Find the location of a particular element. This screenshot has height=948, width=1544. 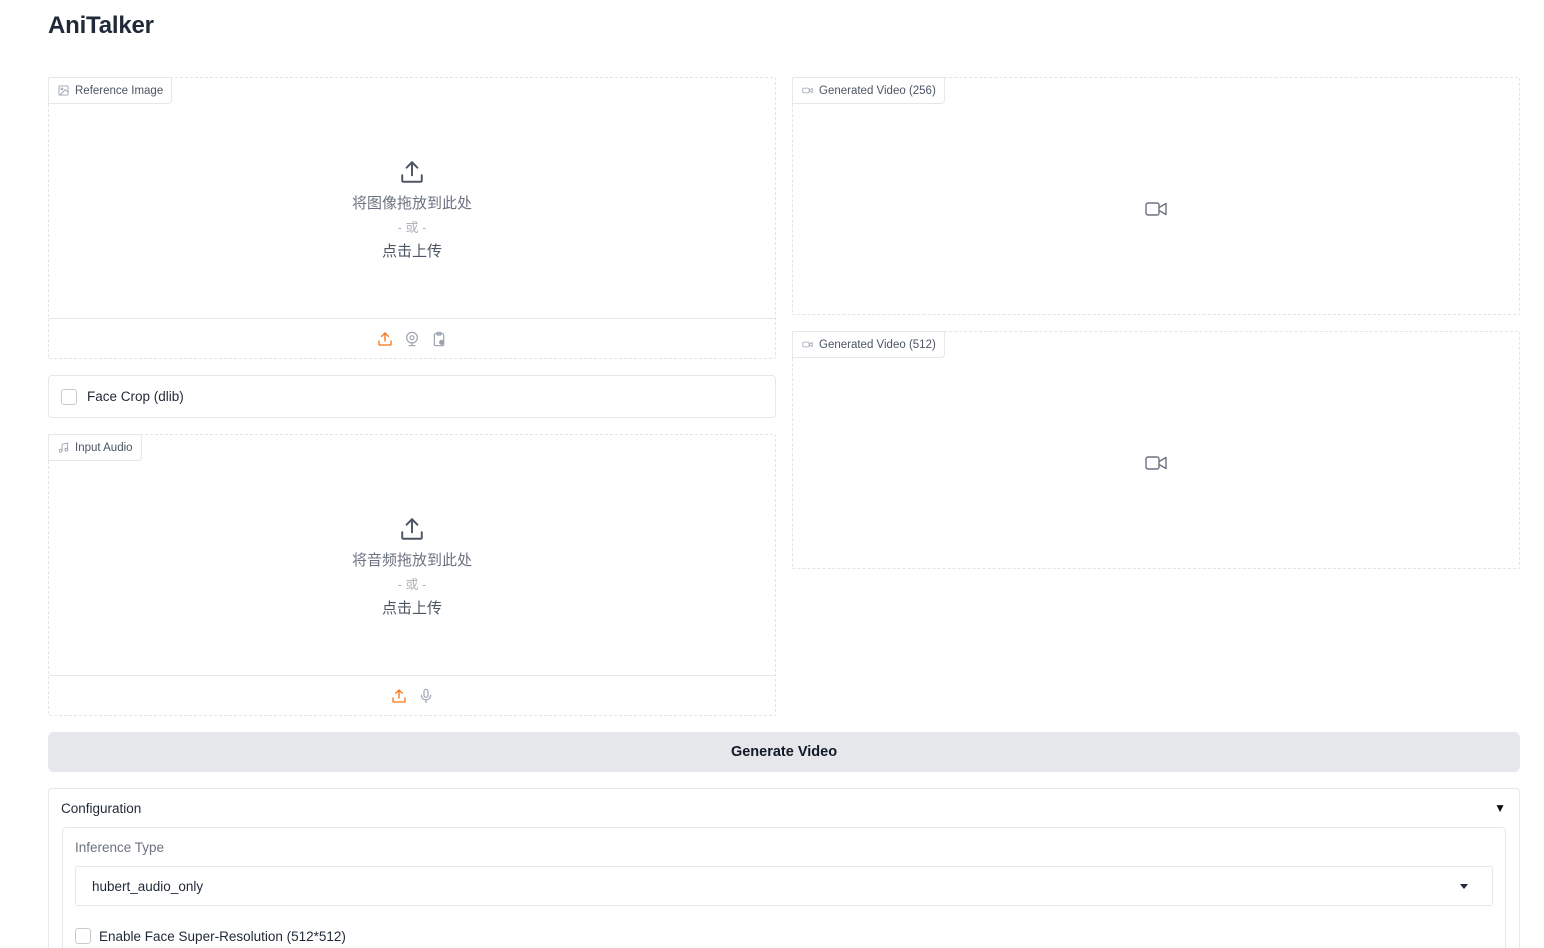

audio-drop-zone: 将音频拖放到此处 - 或 - 点击上传 is located at coordinates (412, 568).